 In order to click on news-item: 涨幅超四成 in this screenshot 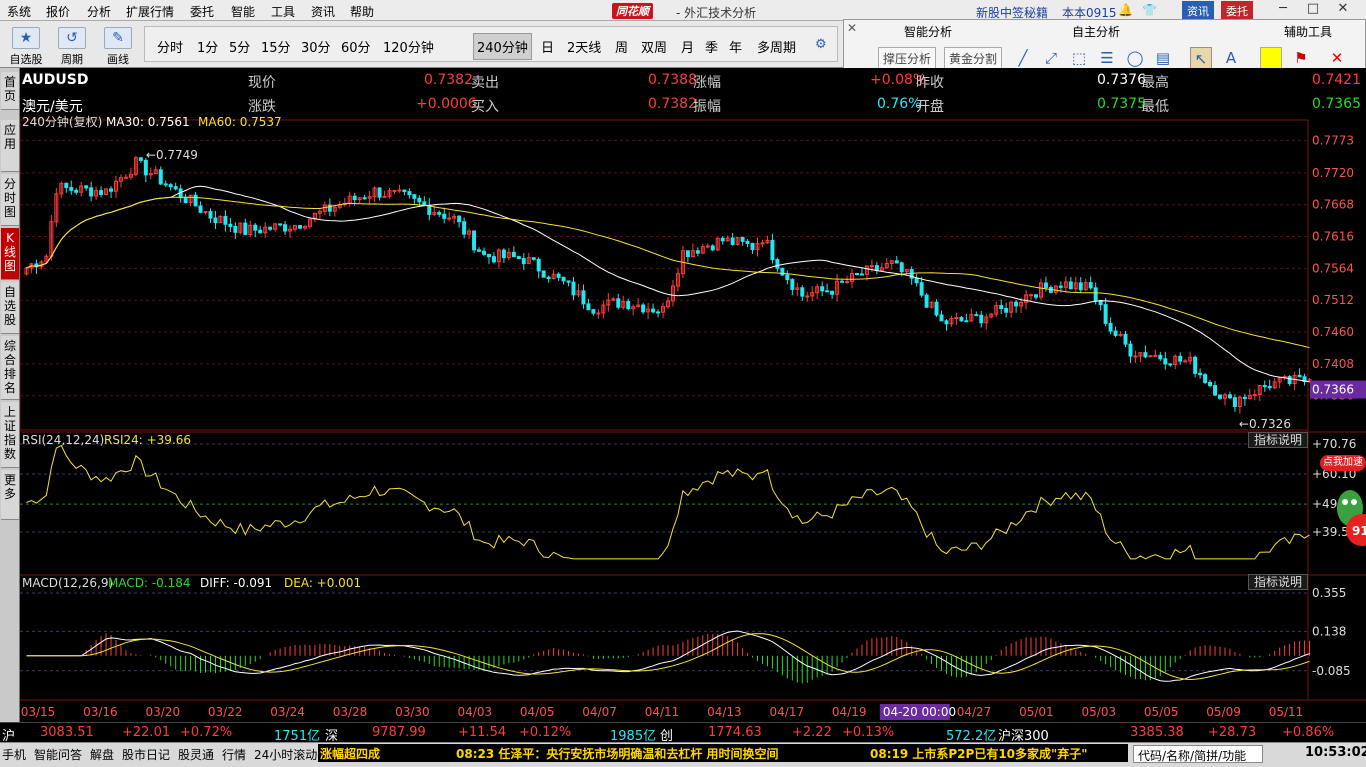, I will do `click(350, 753)`.